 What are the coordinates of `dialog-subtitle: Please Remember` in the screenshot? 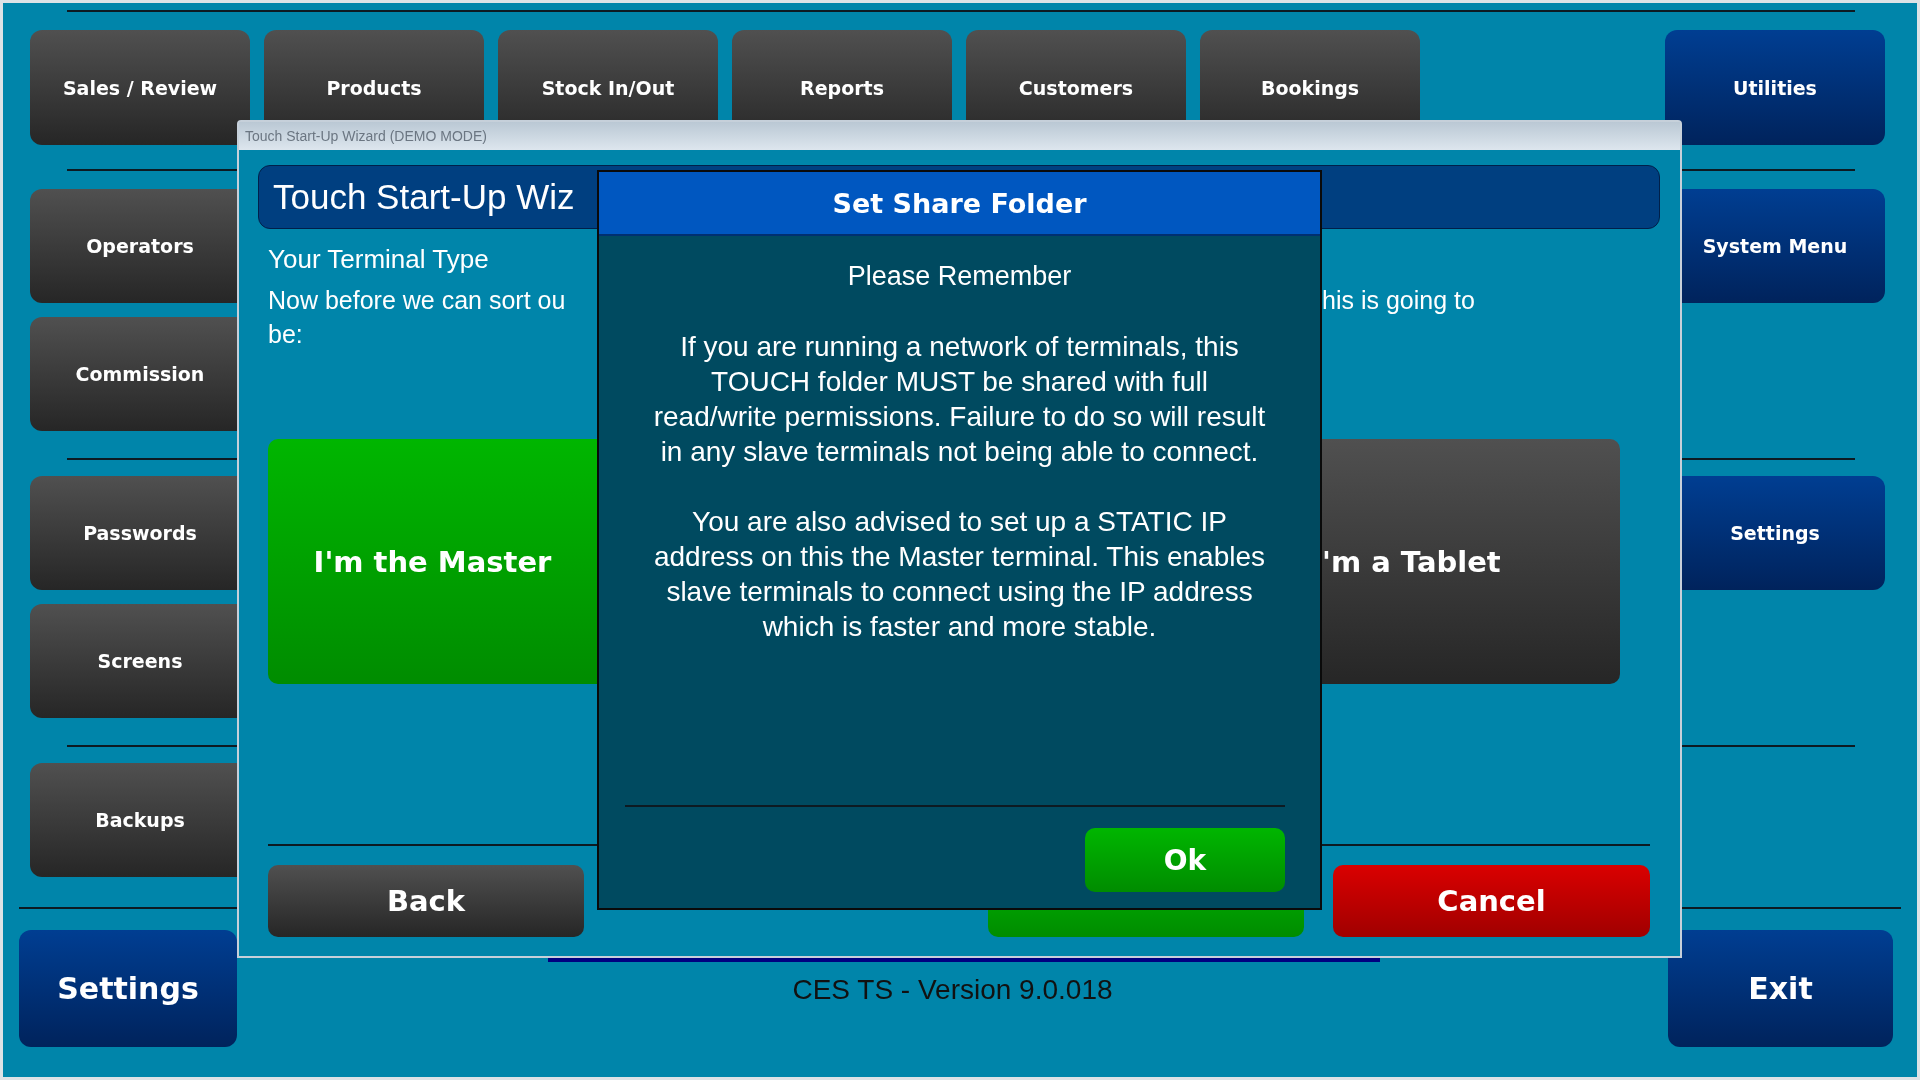 It's located at (959, 276).